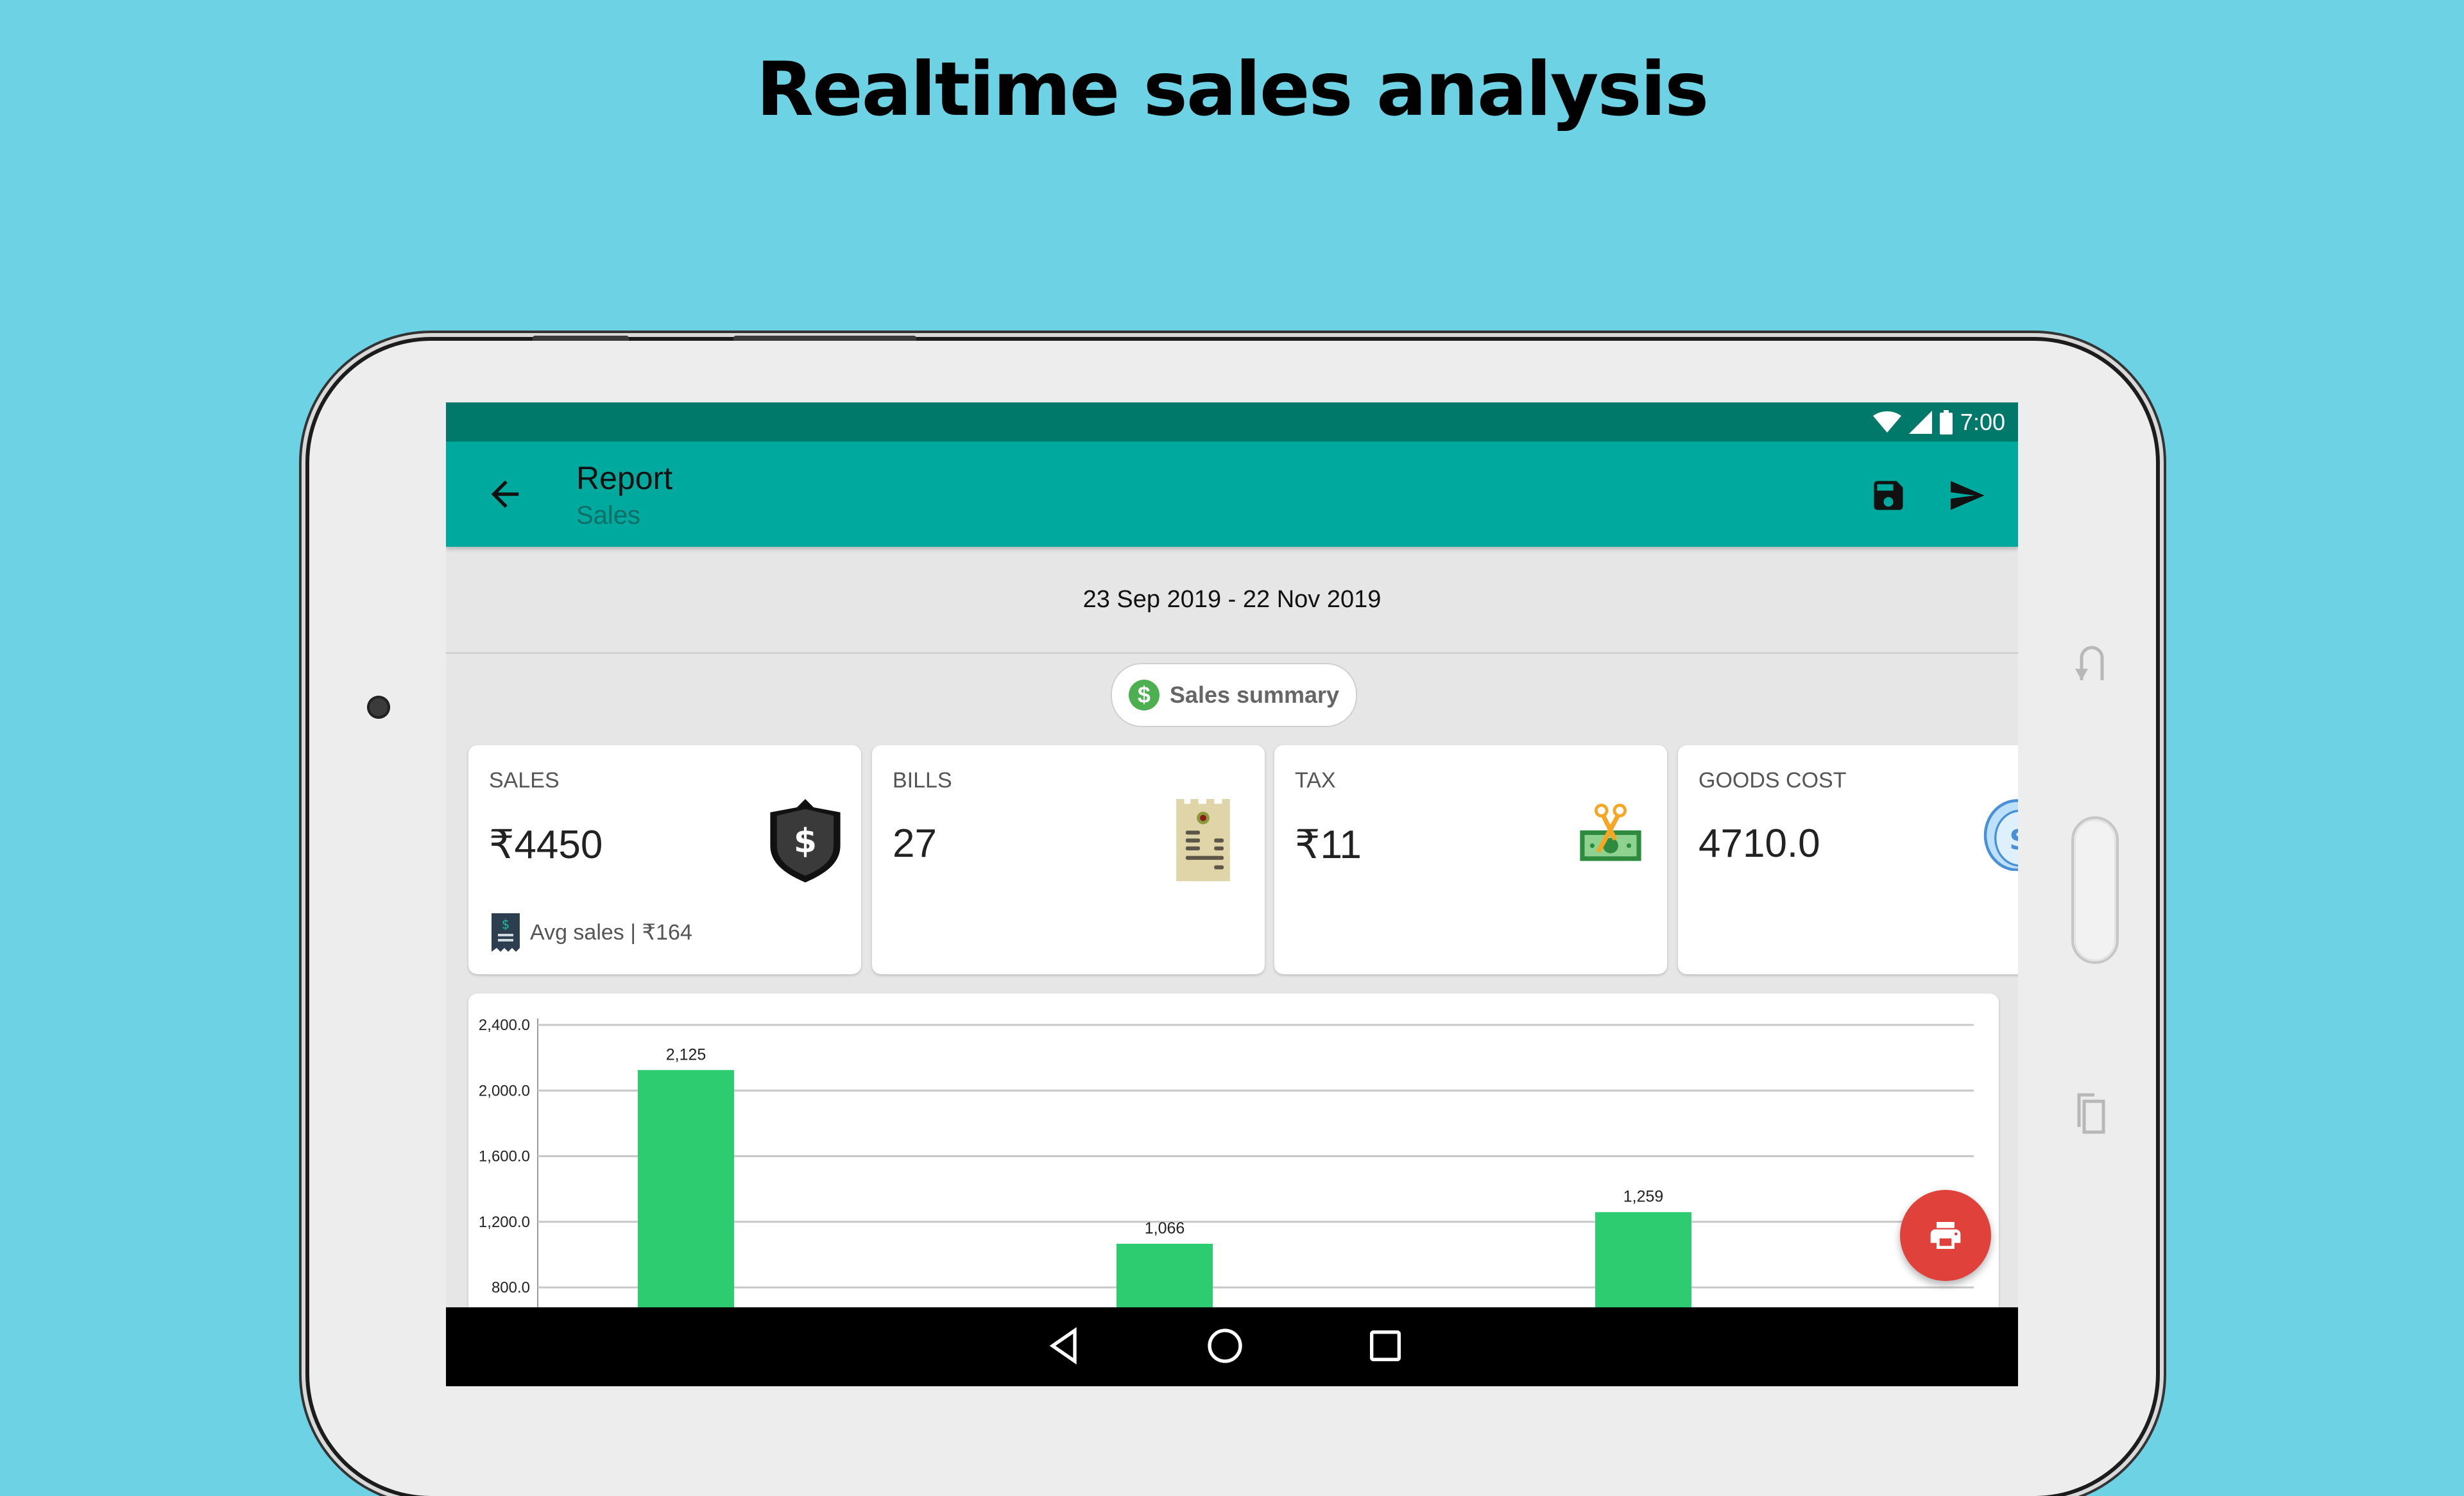 This screenshot has height=1496, width=2464. I want to click on goods-cost-card: GOODS COST 4710.0 $, so click(1848, 859).